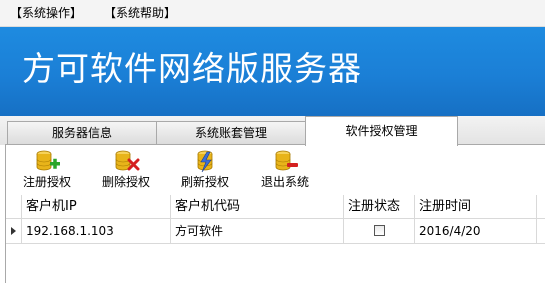  I want to click on cell-client-code: 方可软件, so click(257, 231).